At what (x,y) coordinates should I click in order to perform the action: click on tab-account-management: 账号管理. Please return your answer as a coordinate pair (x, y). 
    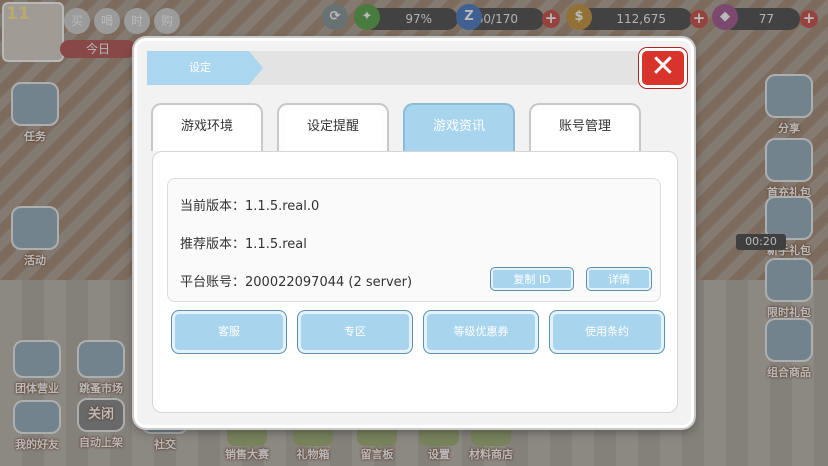
    Looking at the image, I should click on (585, 127).